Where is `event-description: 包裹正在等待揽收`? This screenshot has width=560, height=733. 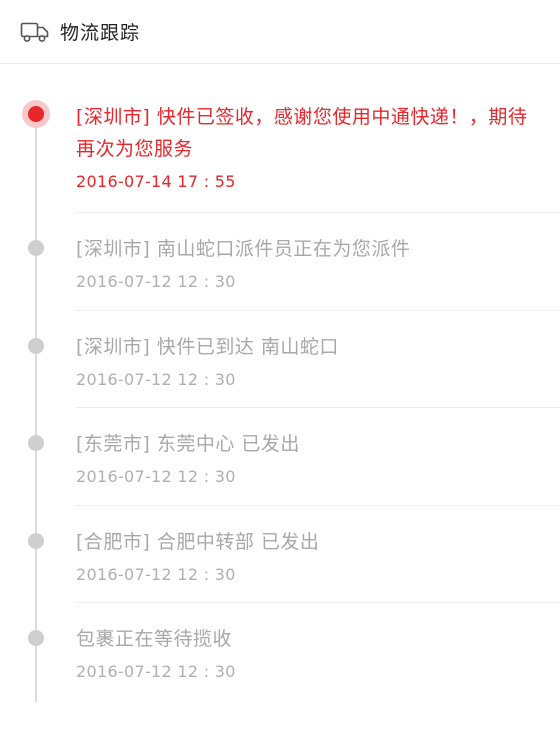
event-description: 包裹正在等待揽收 is located at coordinates (154, 639).